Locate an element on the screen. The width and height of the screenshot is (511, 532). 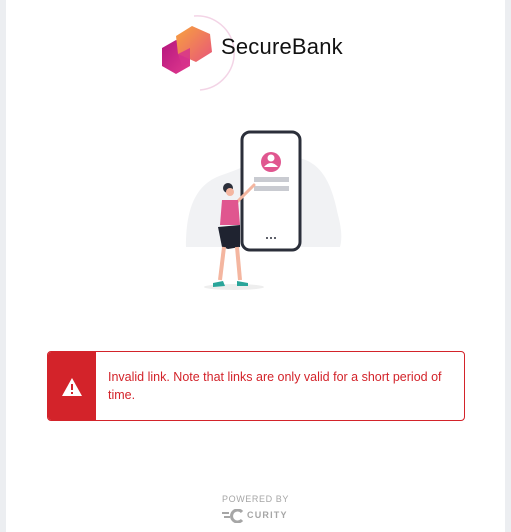
alert-icon-box is located at coordinates (72, 386).